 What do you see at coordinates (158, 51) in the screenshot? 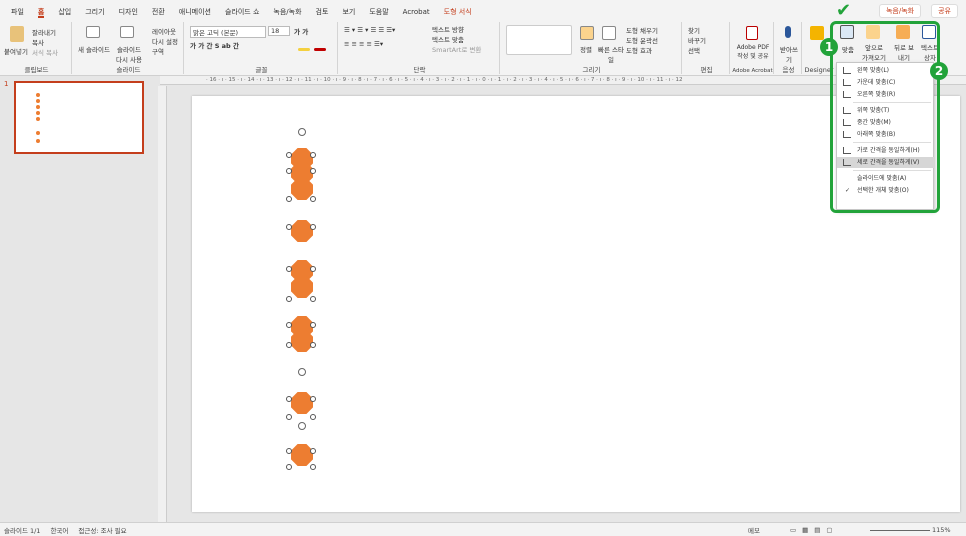
I see `section-button: 구역` at bounding box center [158, 51].